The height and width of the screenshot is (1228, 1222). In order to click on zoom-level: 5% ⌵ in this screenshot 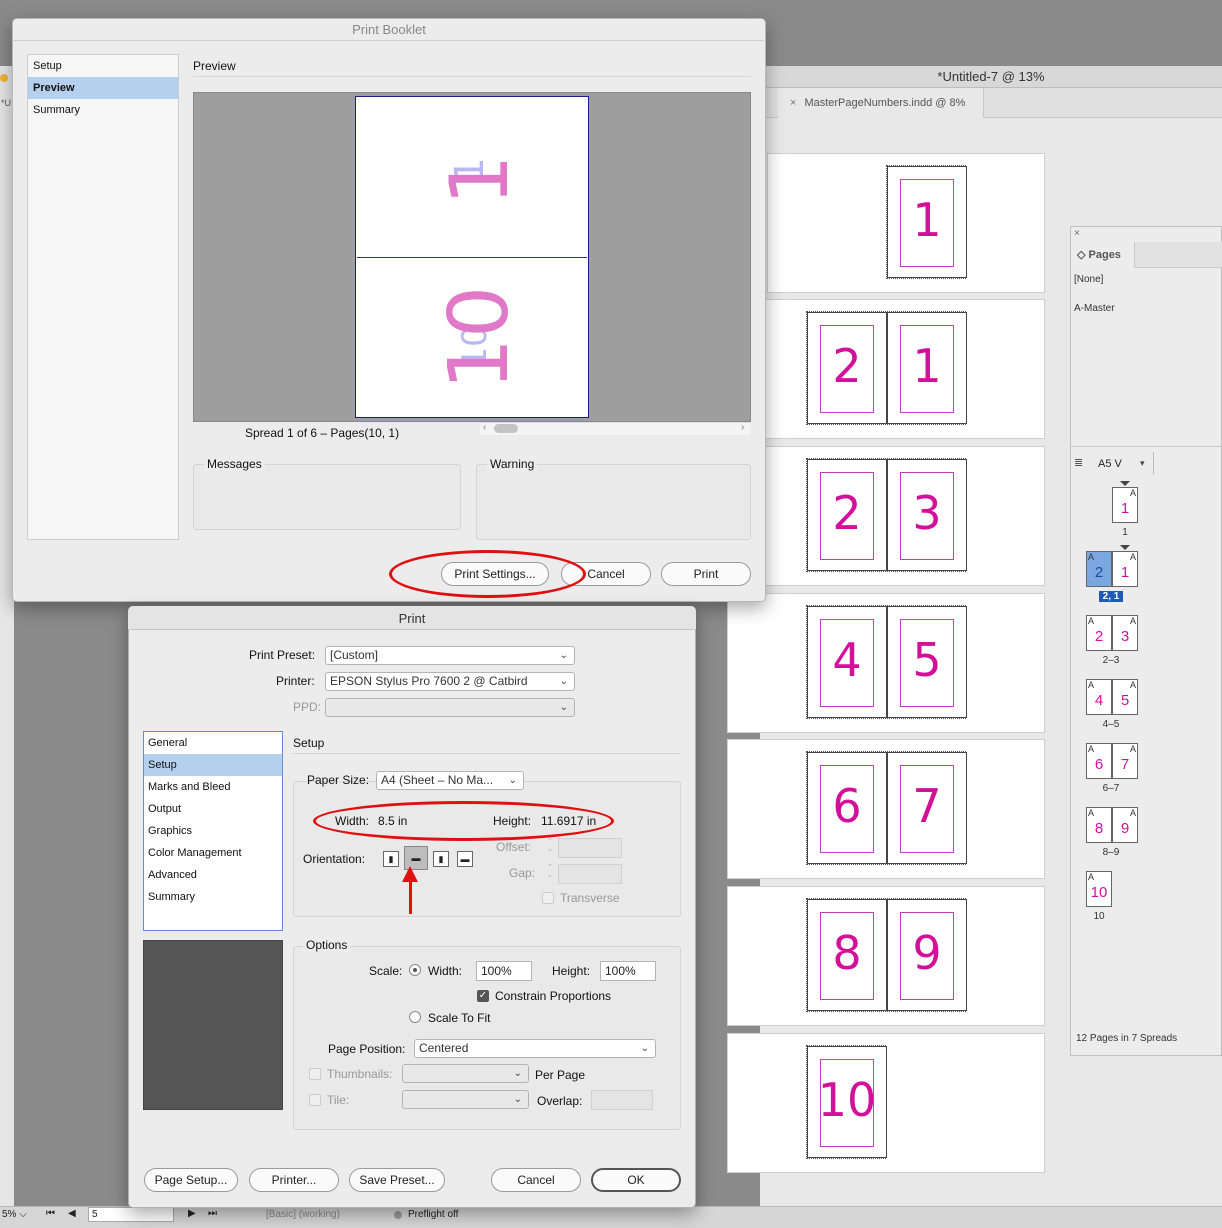, I will do `click(14, 1214)`.